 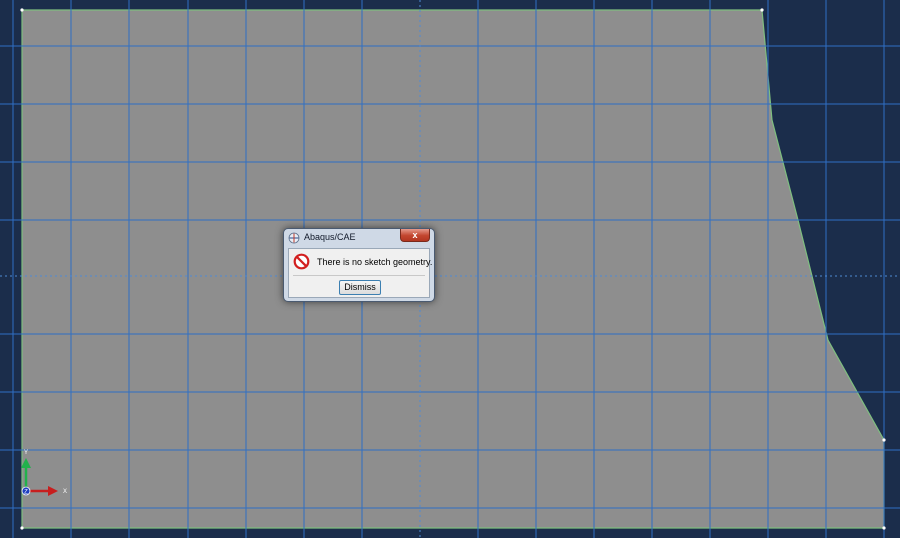 What do you see at coordinates (359, 275) in the screenshot?
I see `dialog-separator` at bounding box center [359, 275].